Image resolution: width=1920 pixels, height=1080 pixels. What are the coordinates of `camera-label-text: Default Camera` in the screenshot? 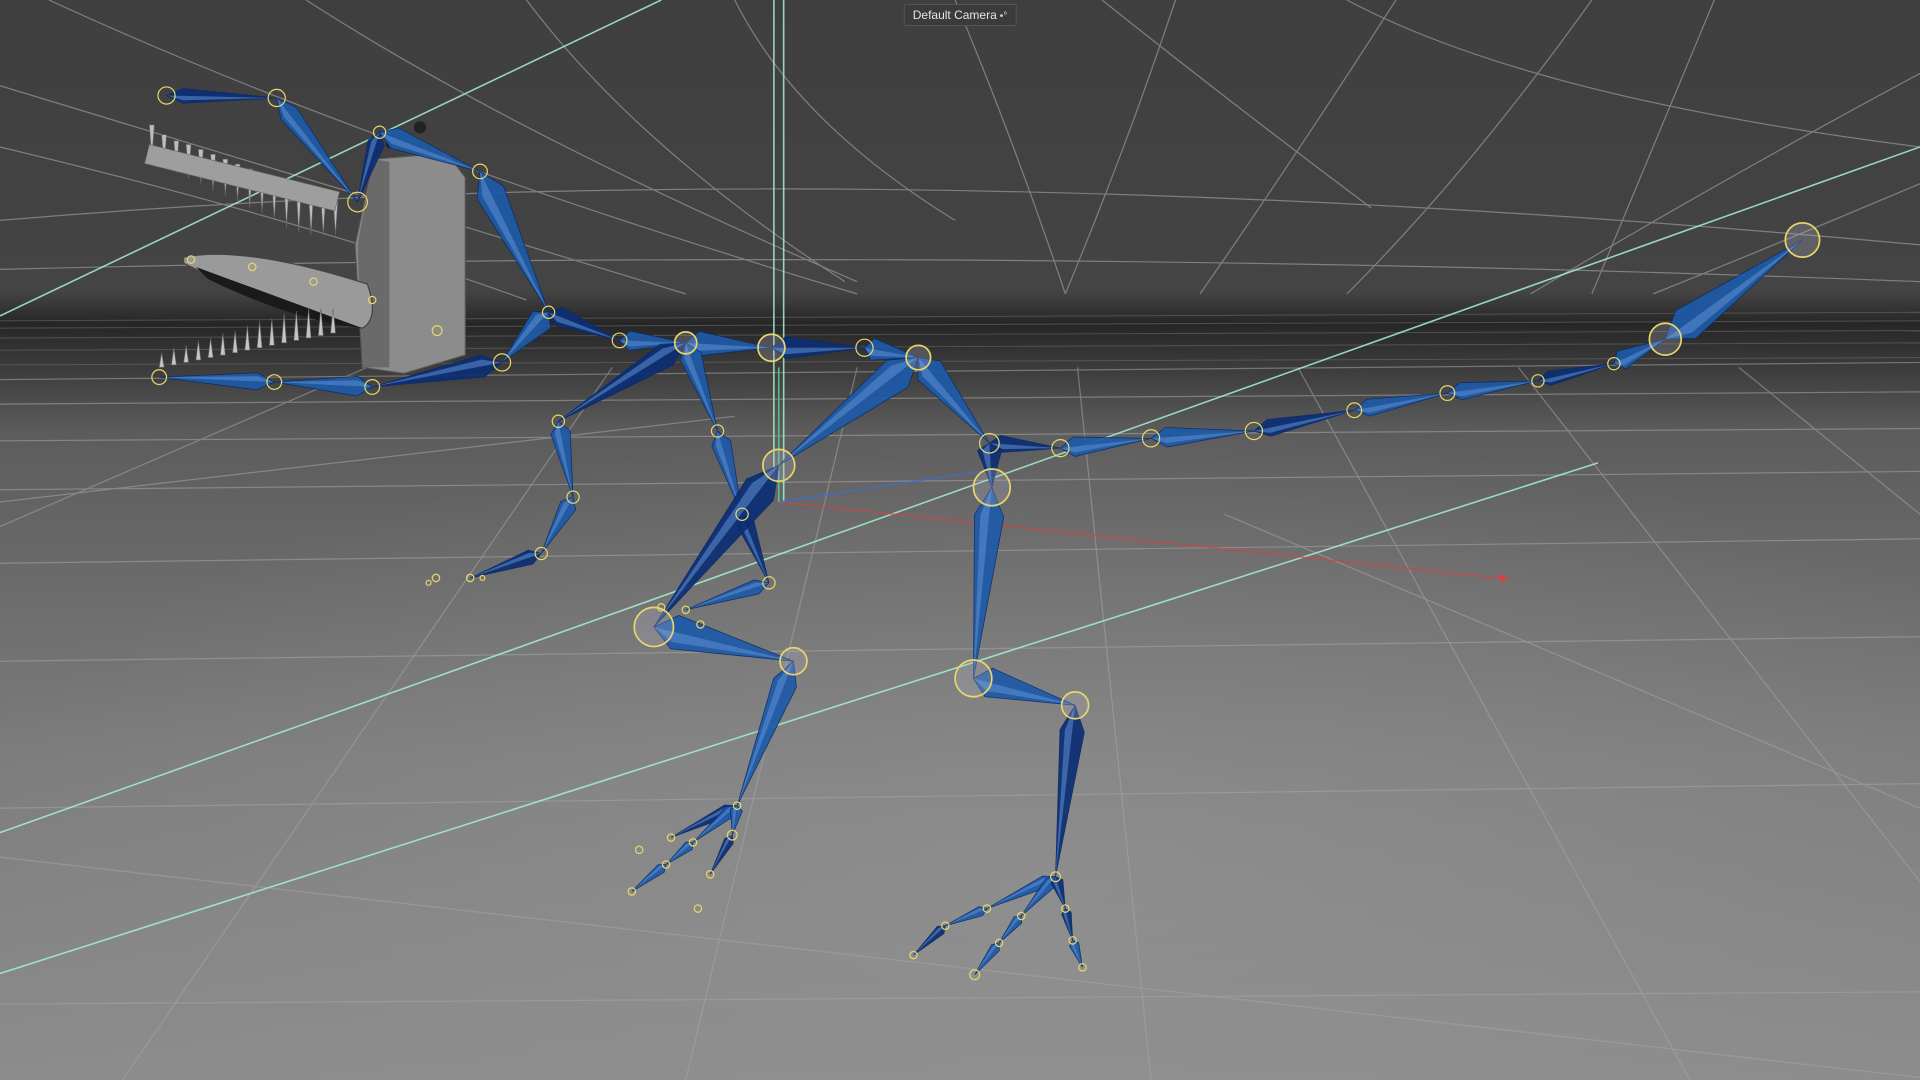 It's located at (954, 15).